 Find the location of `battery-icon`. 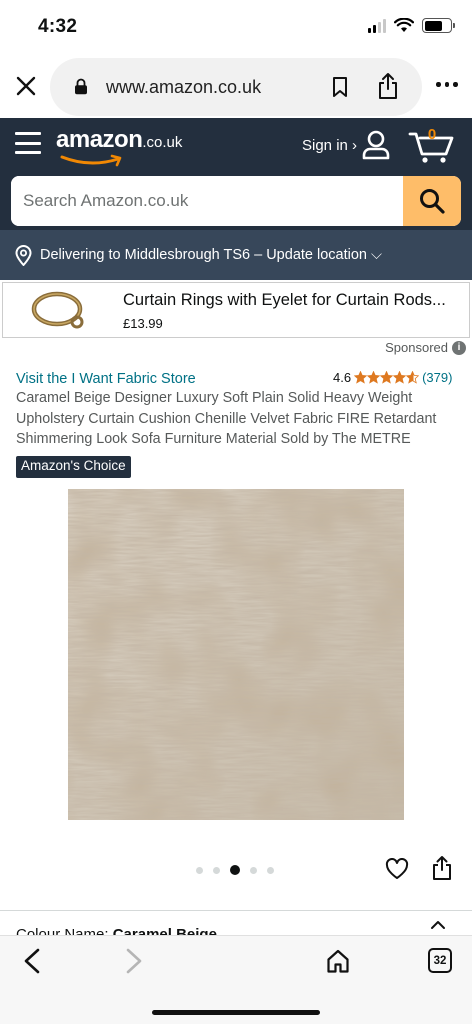

battery-icon is located at coordinates (438, 25).